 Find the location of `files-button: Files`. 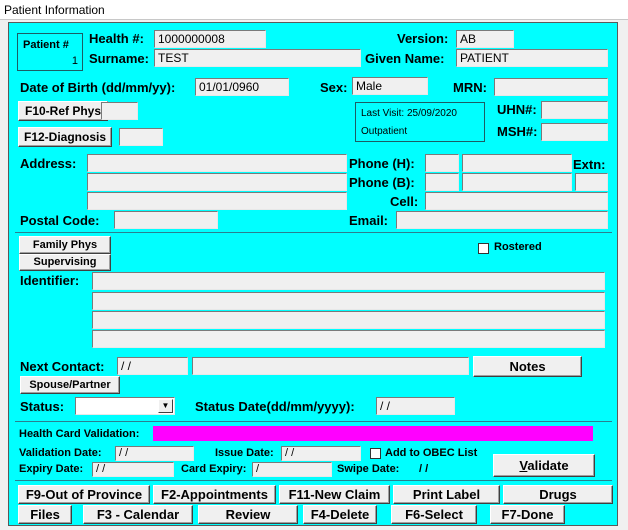

files-button: Files is located at coordinates (45, 514).